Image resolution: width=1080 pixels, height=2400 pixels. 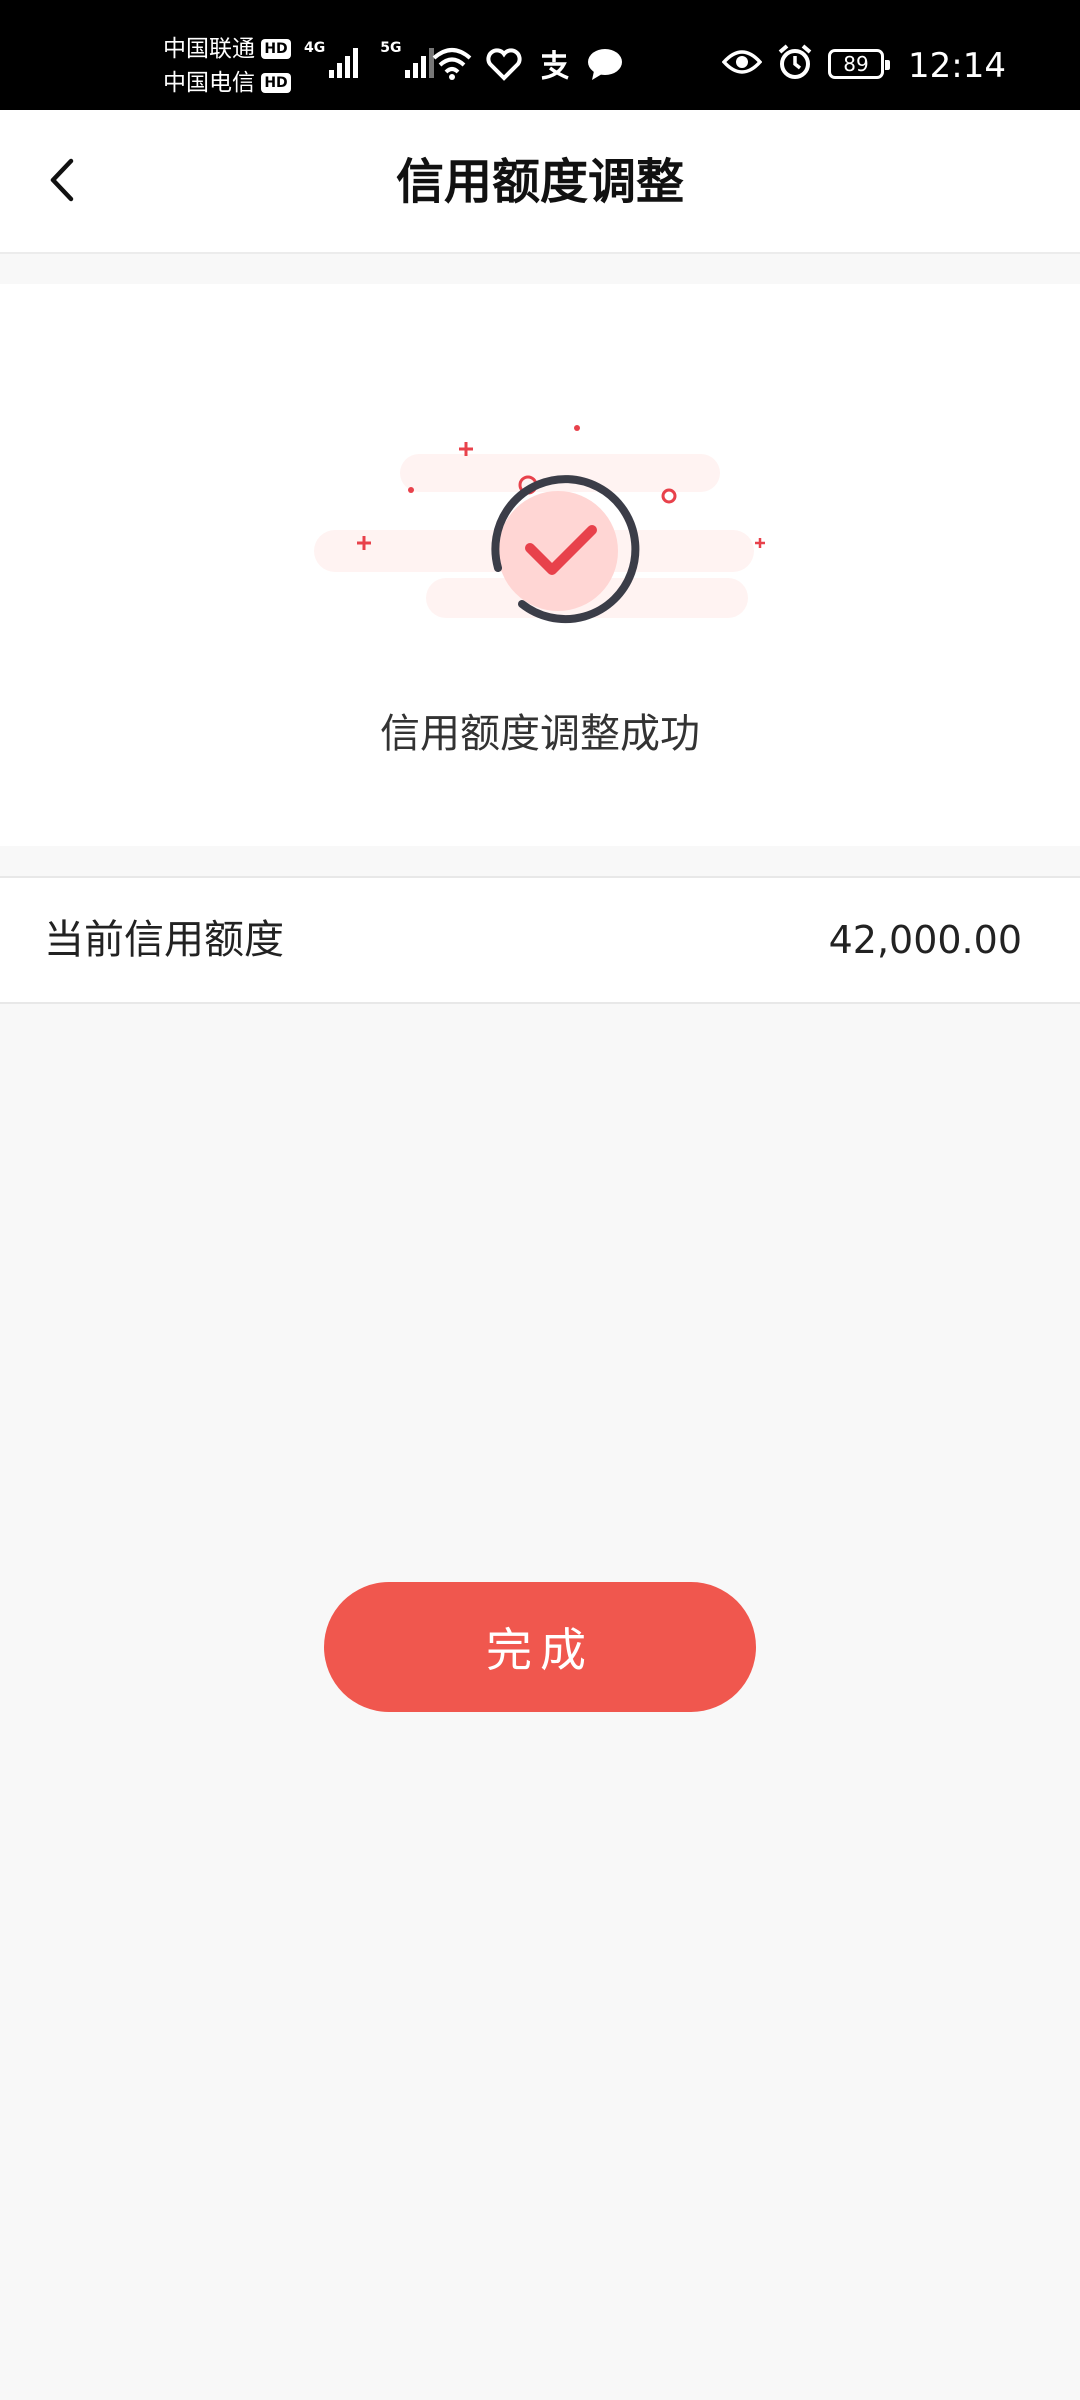 I want to click on health-app-icon, so click(x=504, y=64).